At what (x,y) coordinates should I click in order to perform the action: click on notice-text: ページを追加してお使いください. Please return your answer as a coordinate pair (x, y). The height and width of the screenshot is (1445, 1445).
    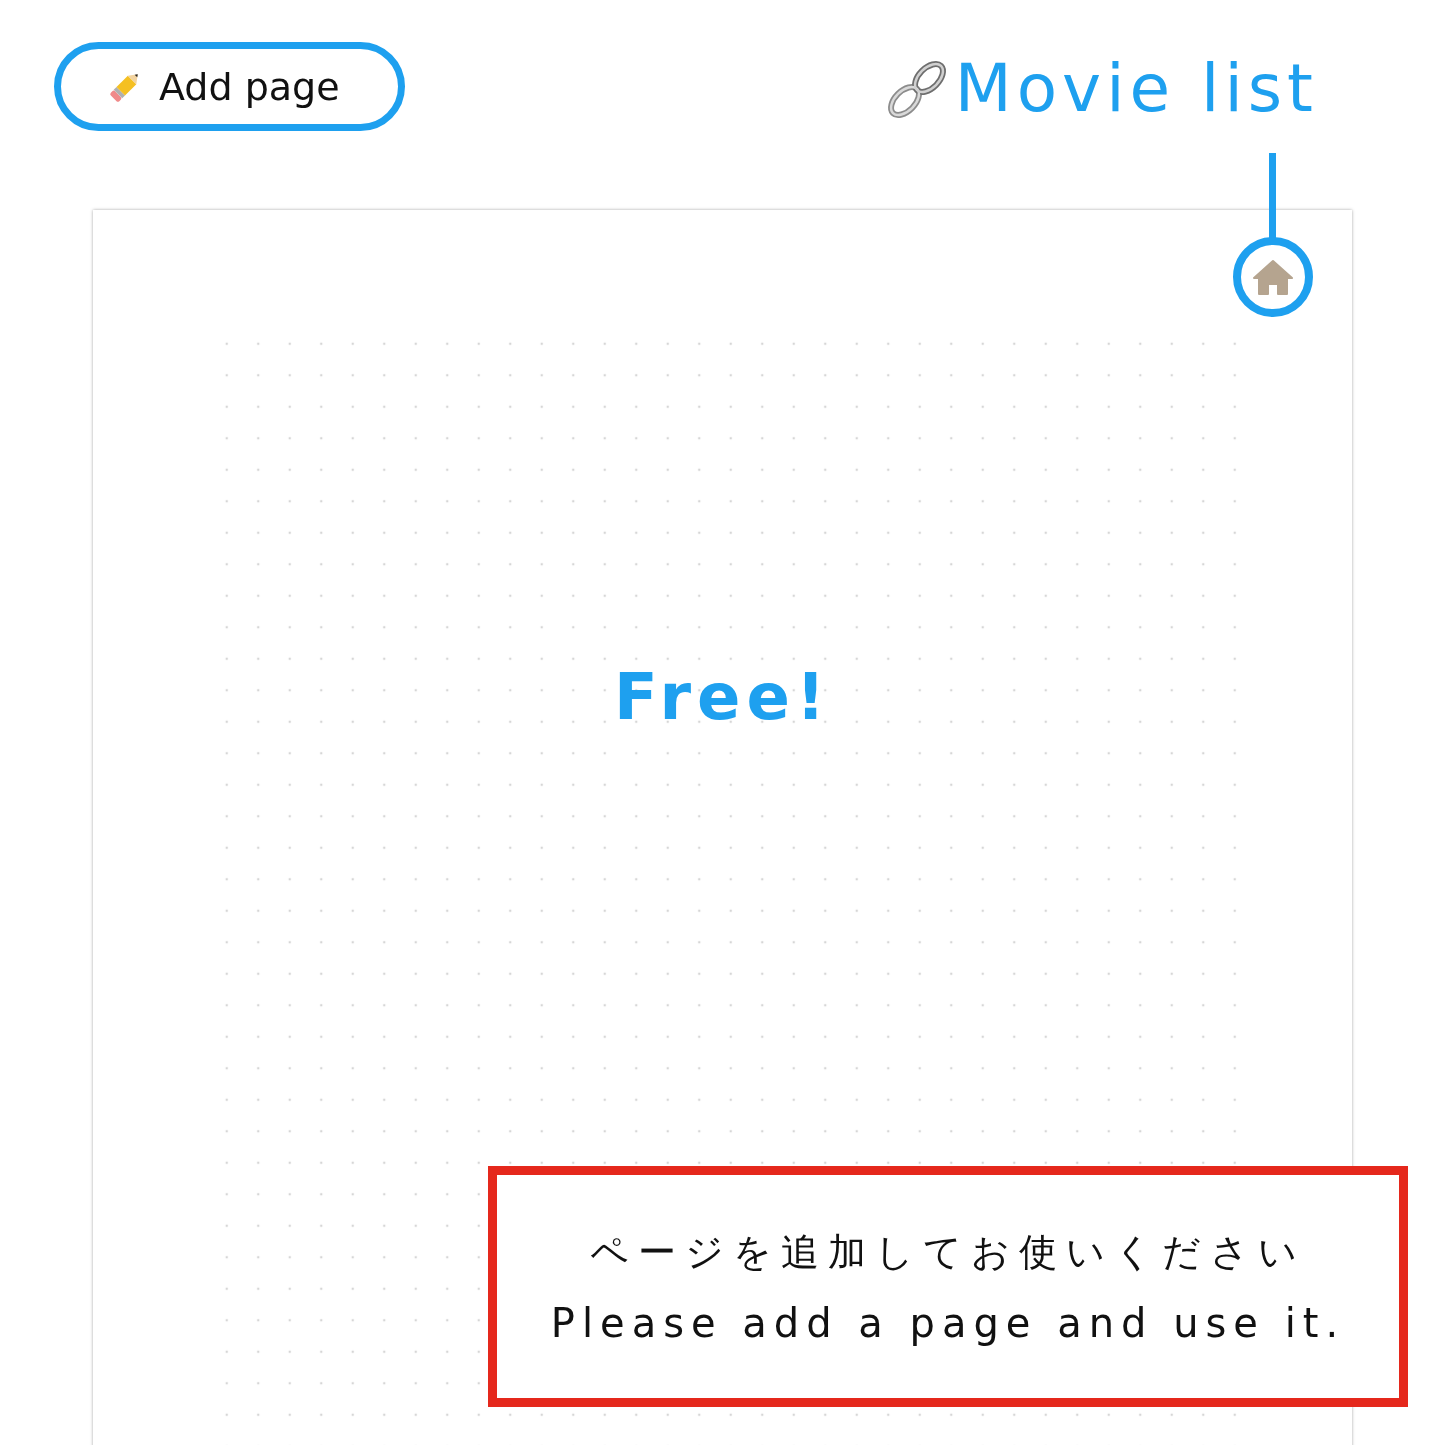
    Looking at the image, I should click on (948, 1252).